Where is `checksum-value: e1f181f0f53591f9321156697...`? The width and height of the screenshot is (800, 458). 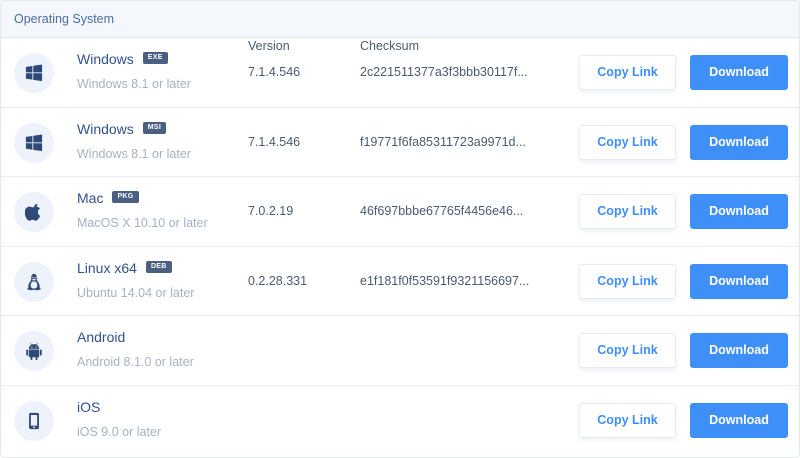
checksum-value: e1f181f0f53591f9321156697... is located at coordinates (445, 280).